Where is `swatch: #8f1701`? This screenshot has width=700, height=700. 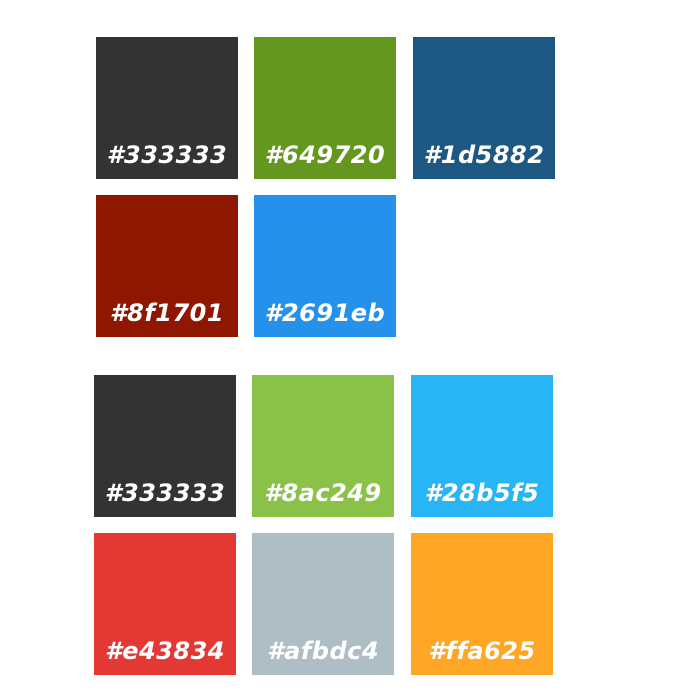 swatch: #8f1701 is located at coordinates (167, 266).